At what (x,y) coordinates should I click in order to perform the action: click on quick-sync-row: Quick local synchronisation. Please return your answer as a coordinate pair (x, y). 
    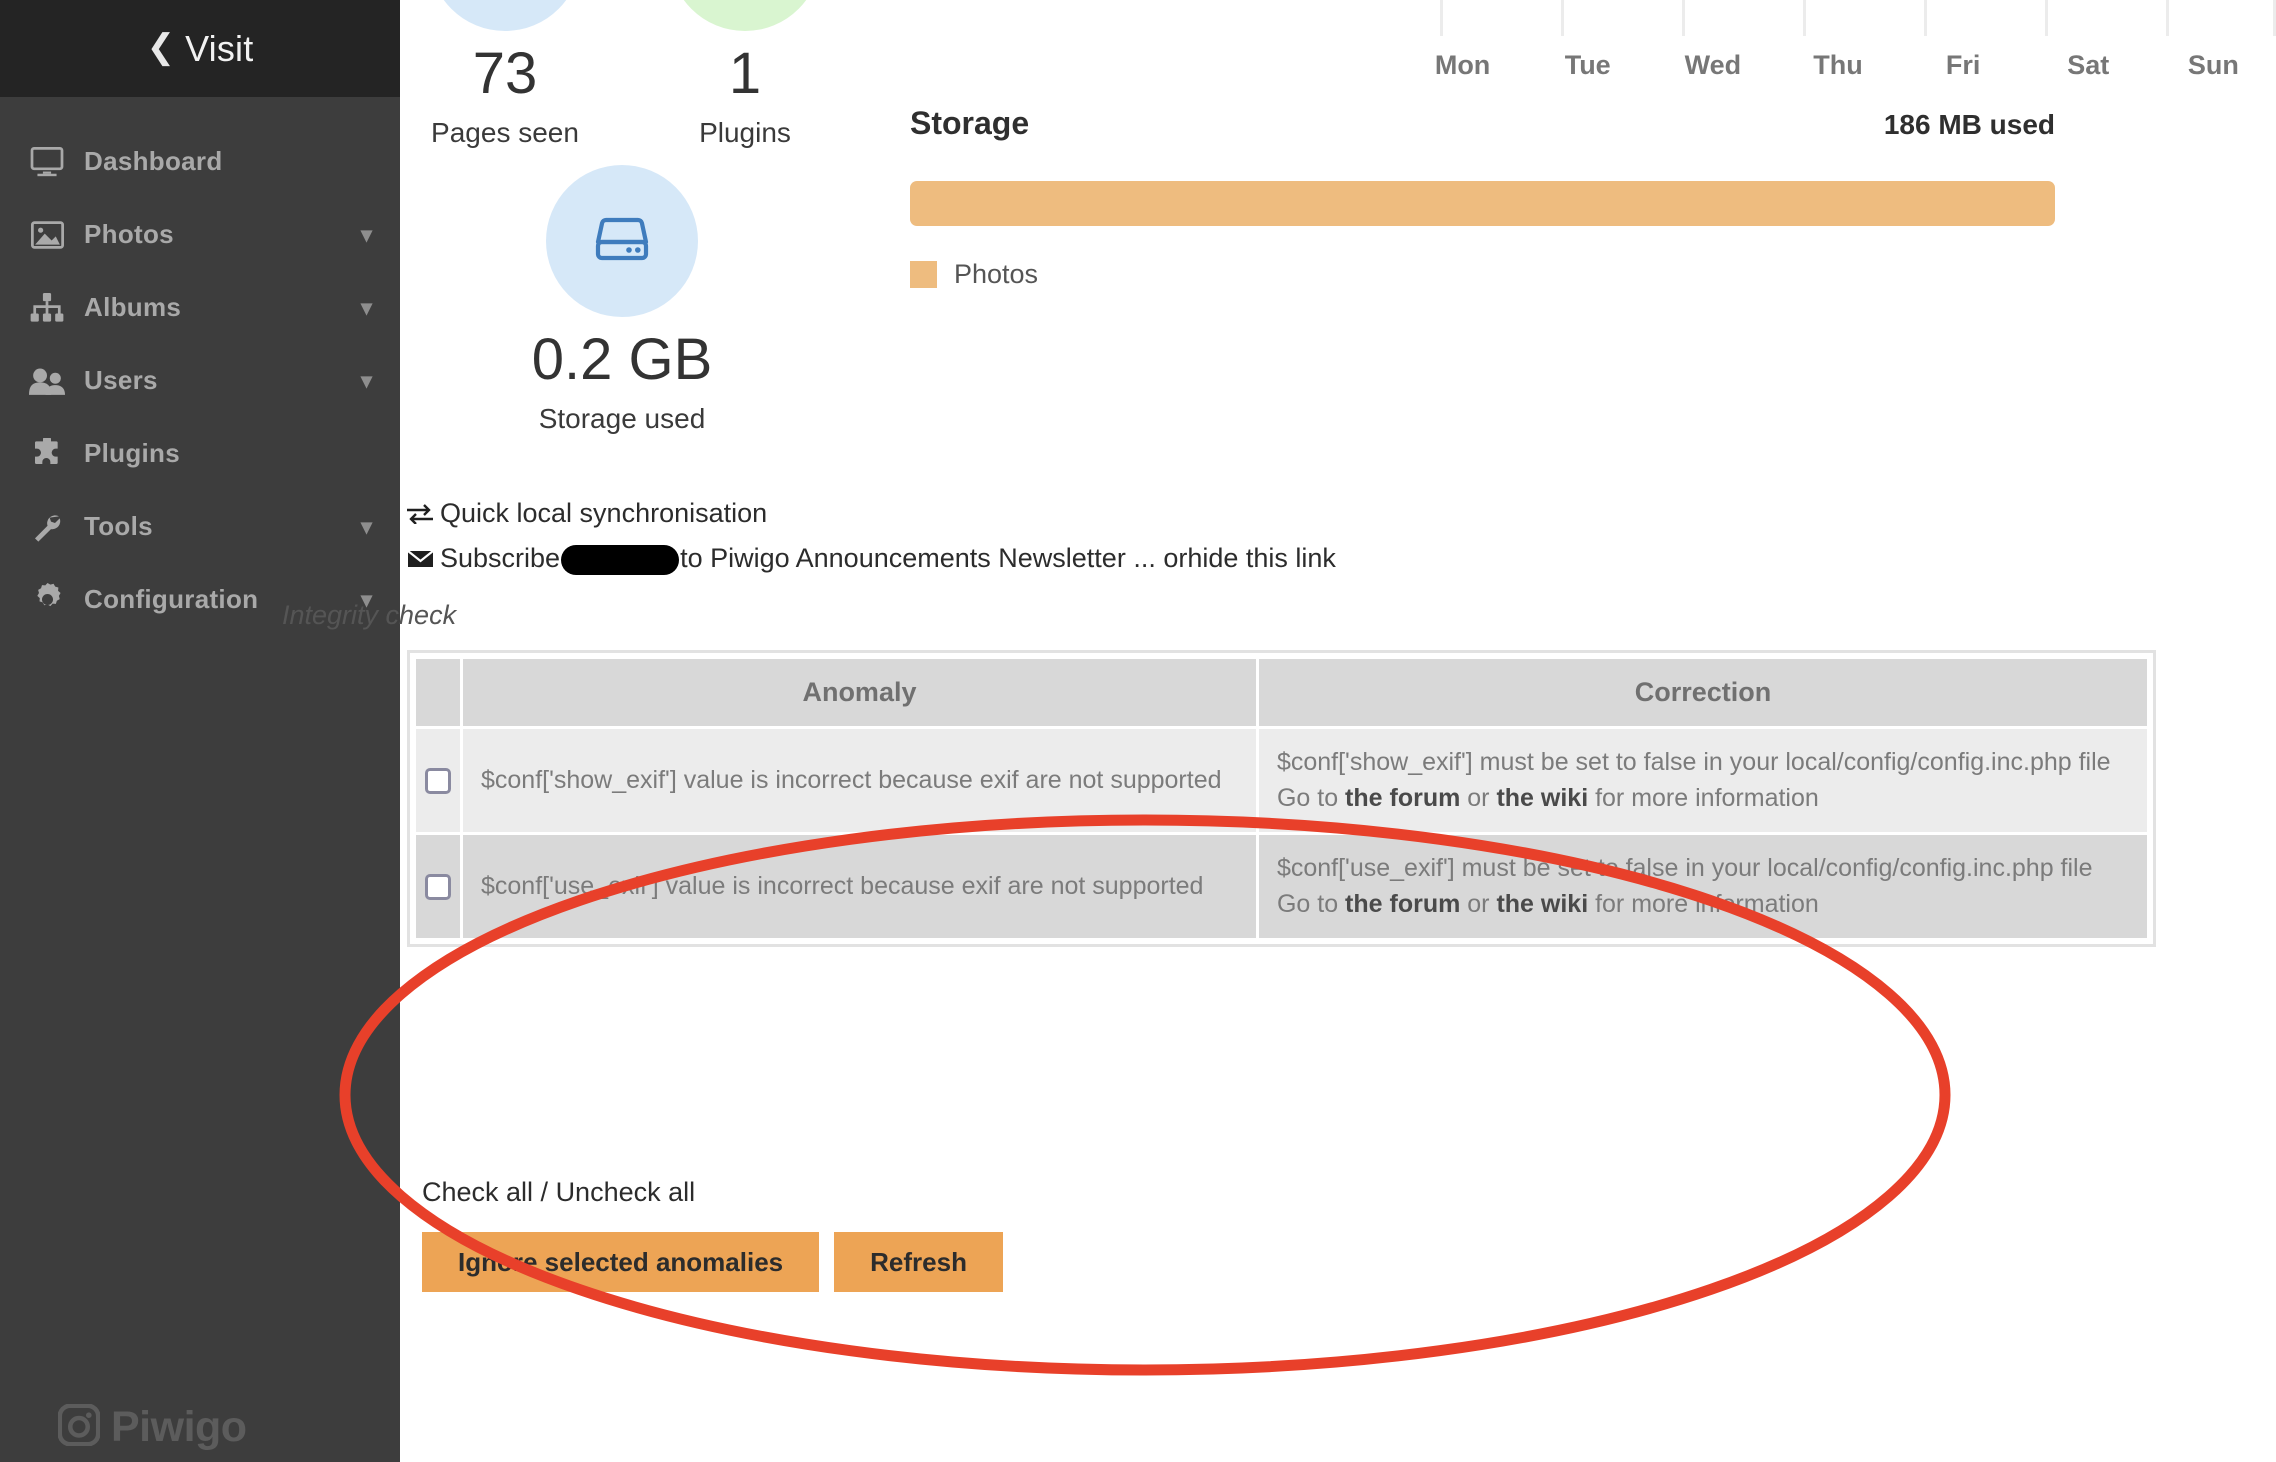
    Looking at the image, I should click on (871, 513).